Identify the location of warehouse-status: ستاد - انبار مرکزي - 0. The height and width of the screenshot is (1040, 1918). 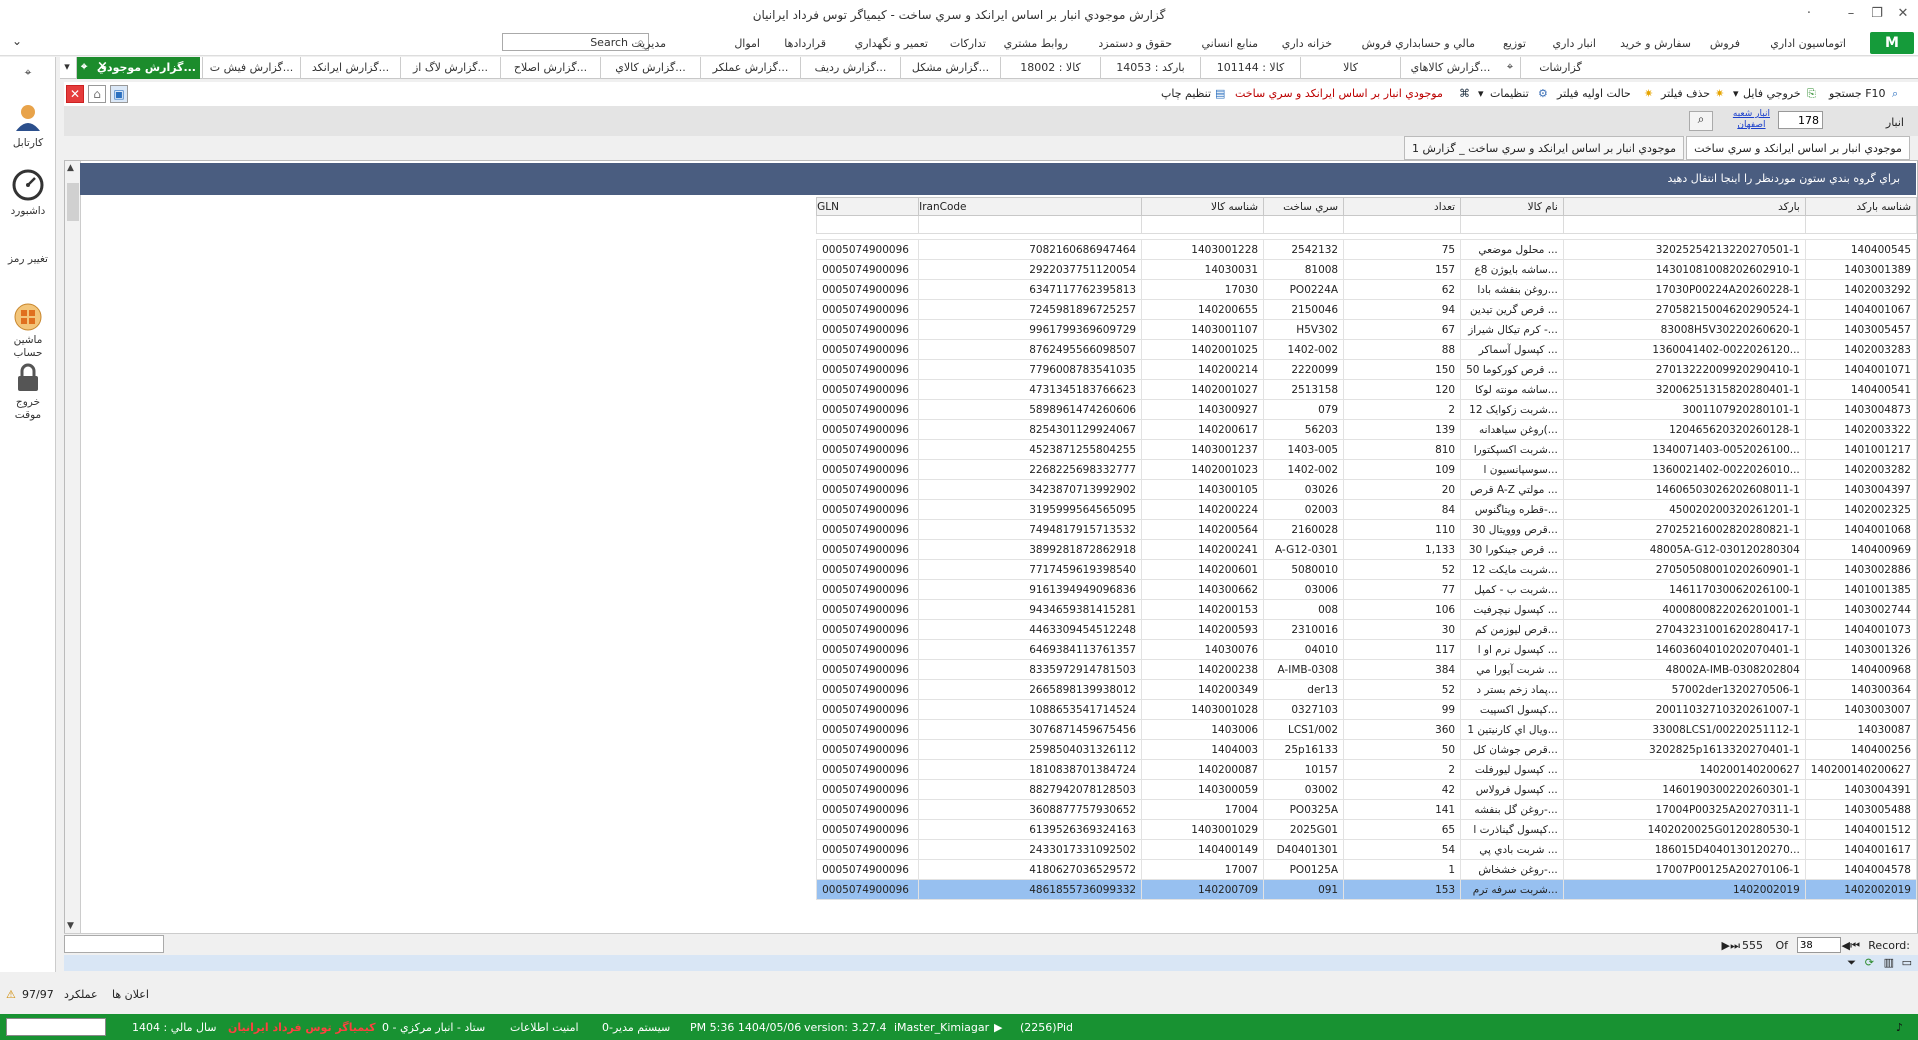
(433, 1027).